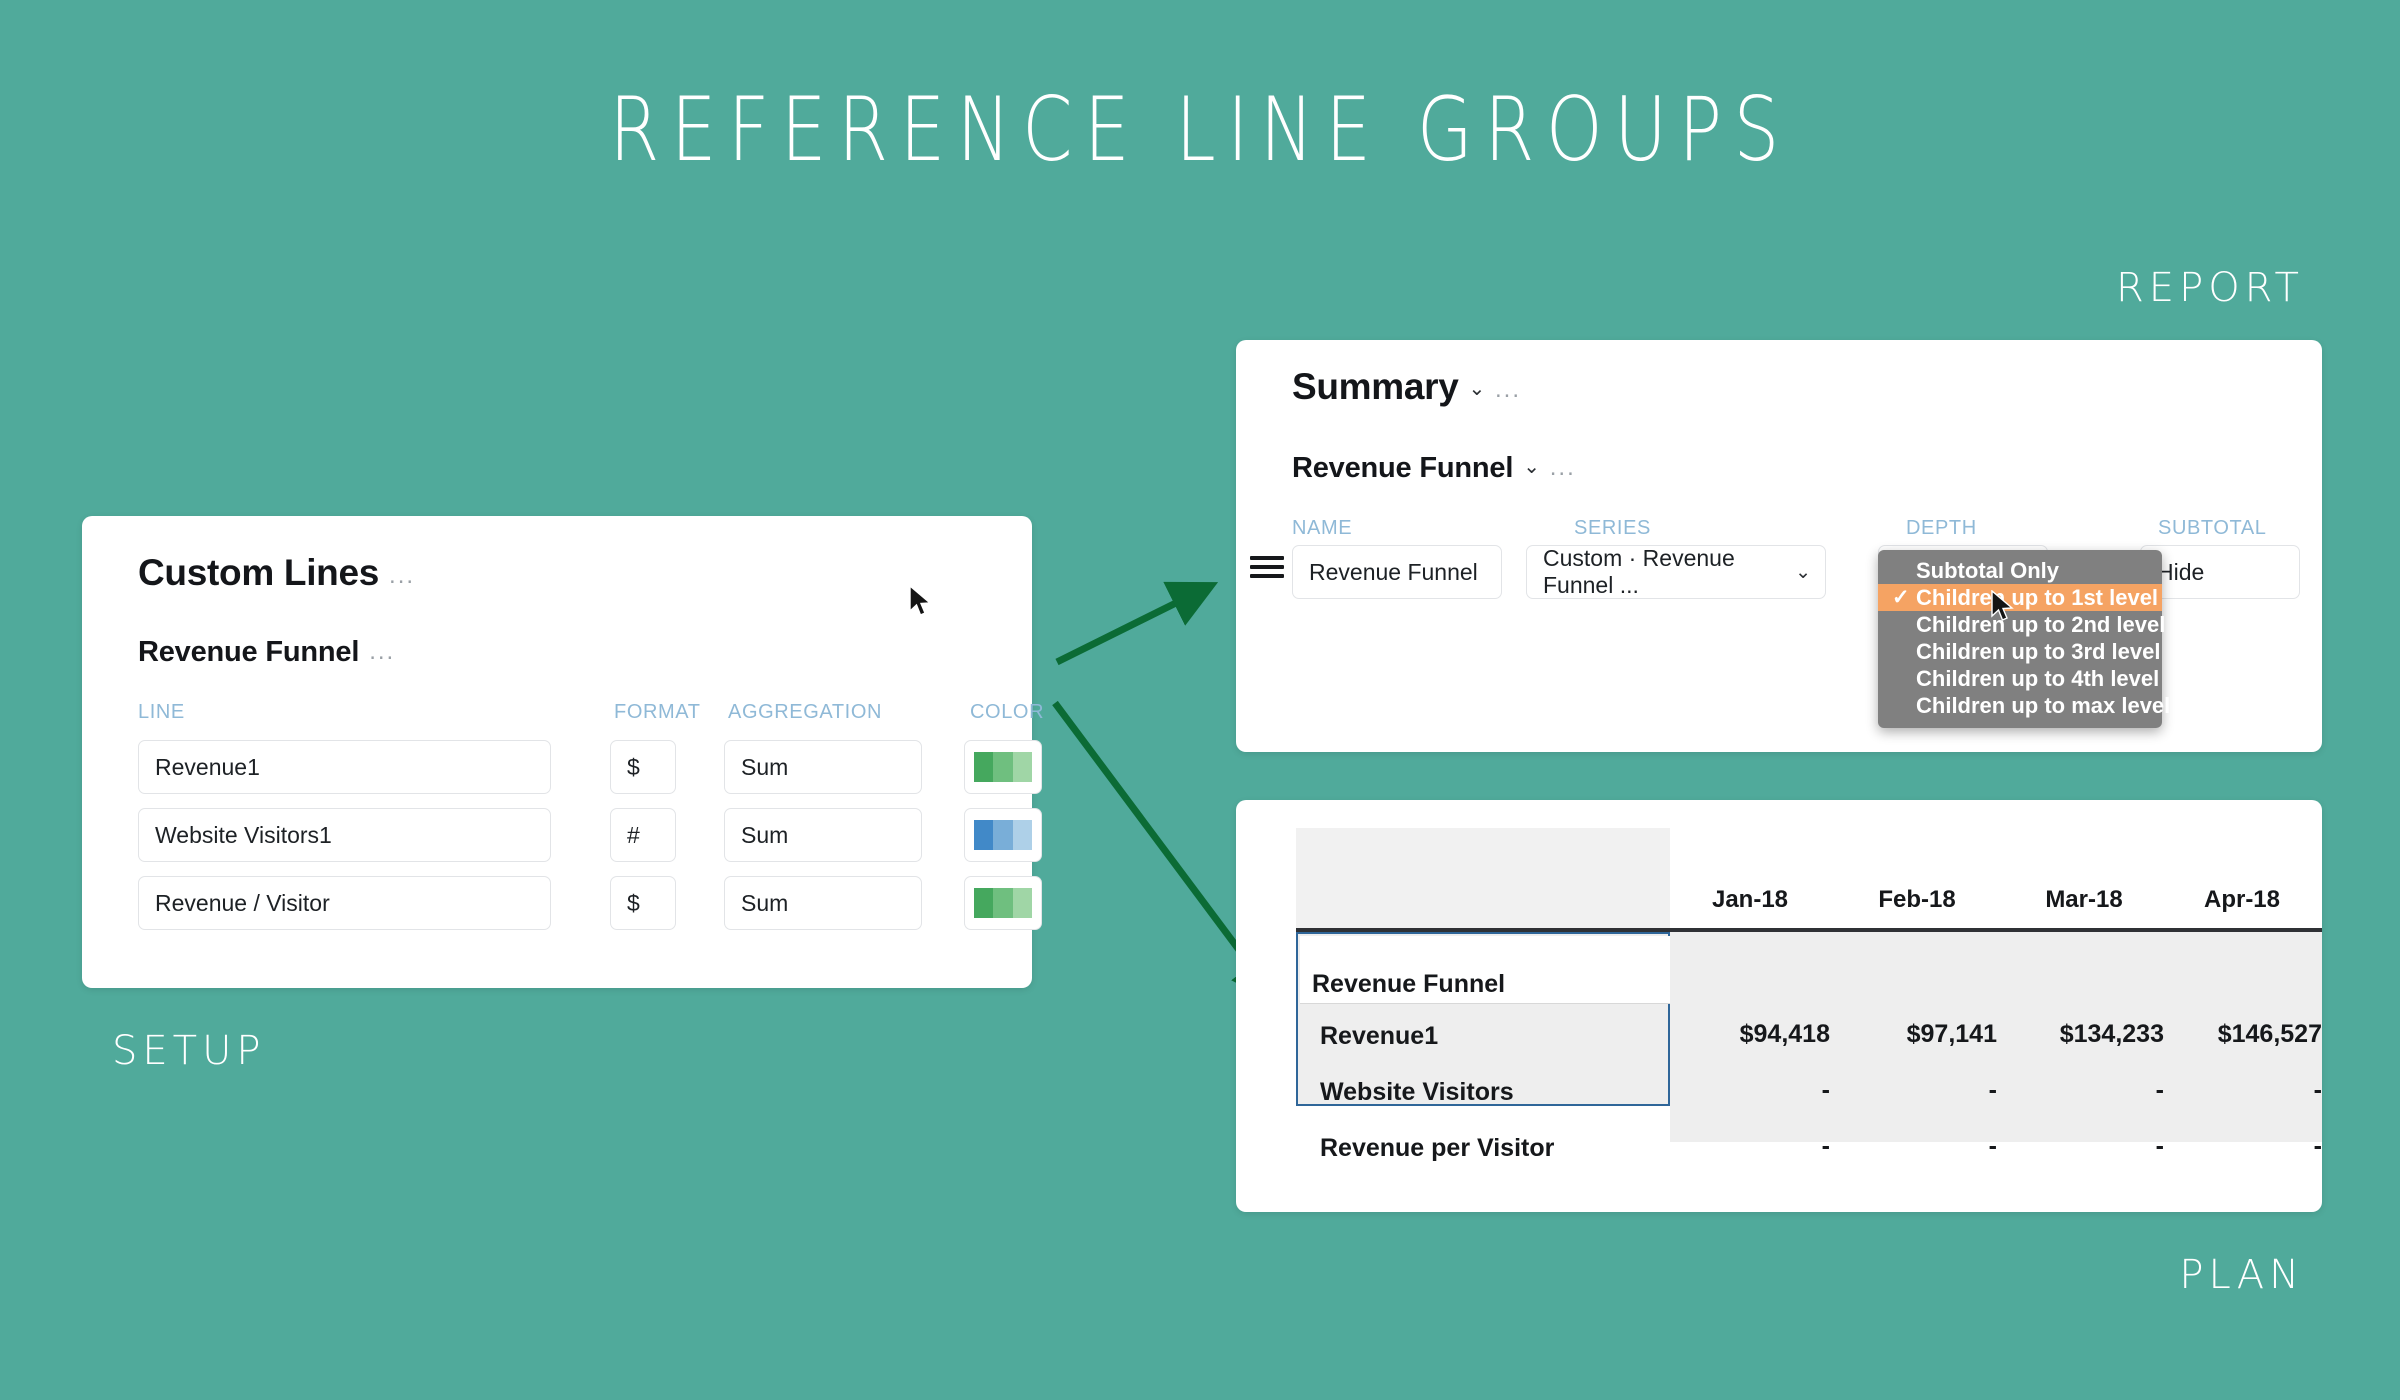 The width and height of the screenshot is (2400, 1400). What do you see at coordinates (1987, 570) in the screenshot?
I see `depth-option-label: Subtotal Only` at bounding box center [1987, 570].